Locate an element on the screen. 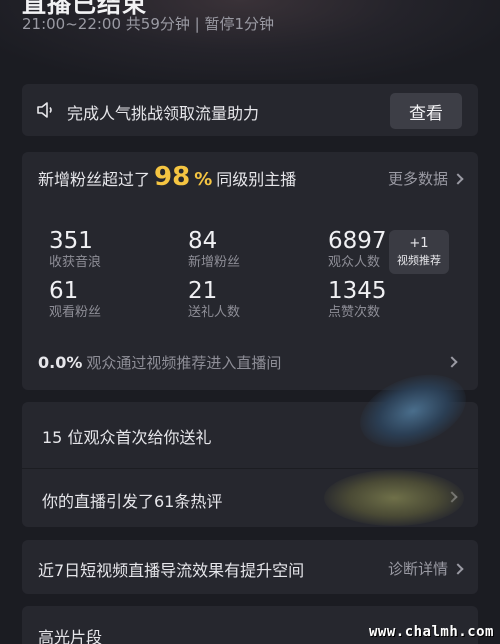  challenge-notice-card: 完成人气挑战领取流量助力 查看 is located at coordinates (250, 110).